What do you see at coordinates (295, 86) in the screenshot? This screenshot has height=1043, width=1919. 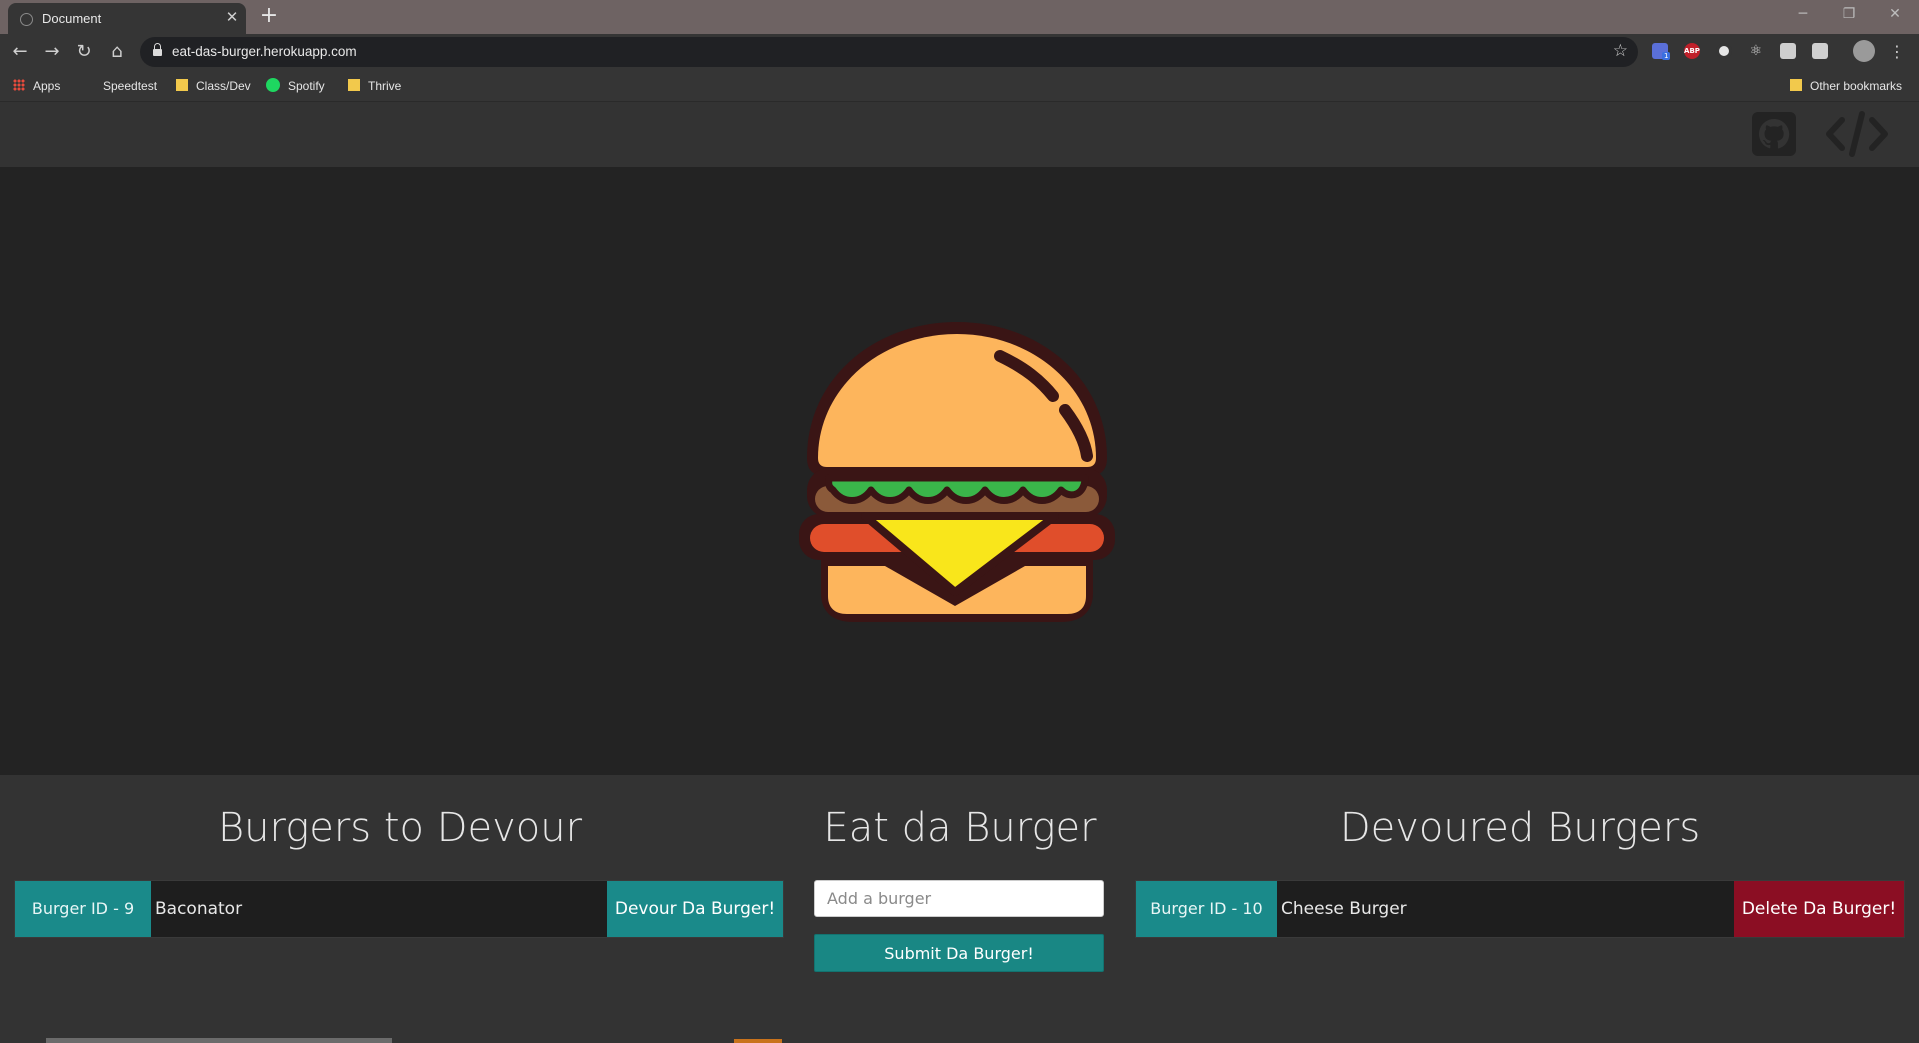 I see `bookmark-spotify: Spotify` at bounding box center [295, 86].